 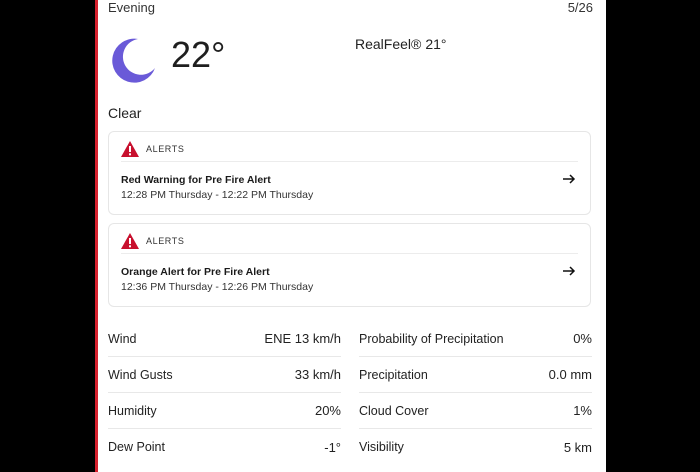 What do you see at coordinates (125, 113) in the screenshot?
I see `condition-text: Clear` at bounding box center [125, 113].